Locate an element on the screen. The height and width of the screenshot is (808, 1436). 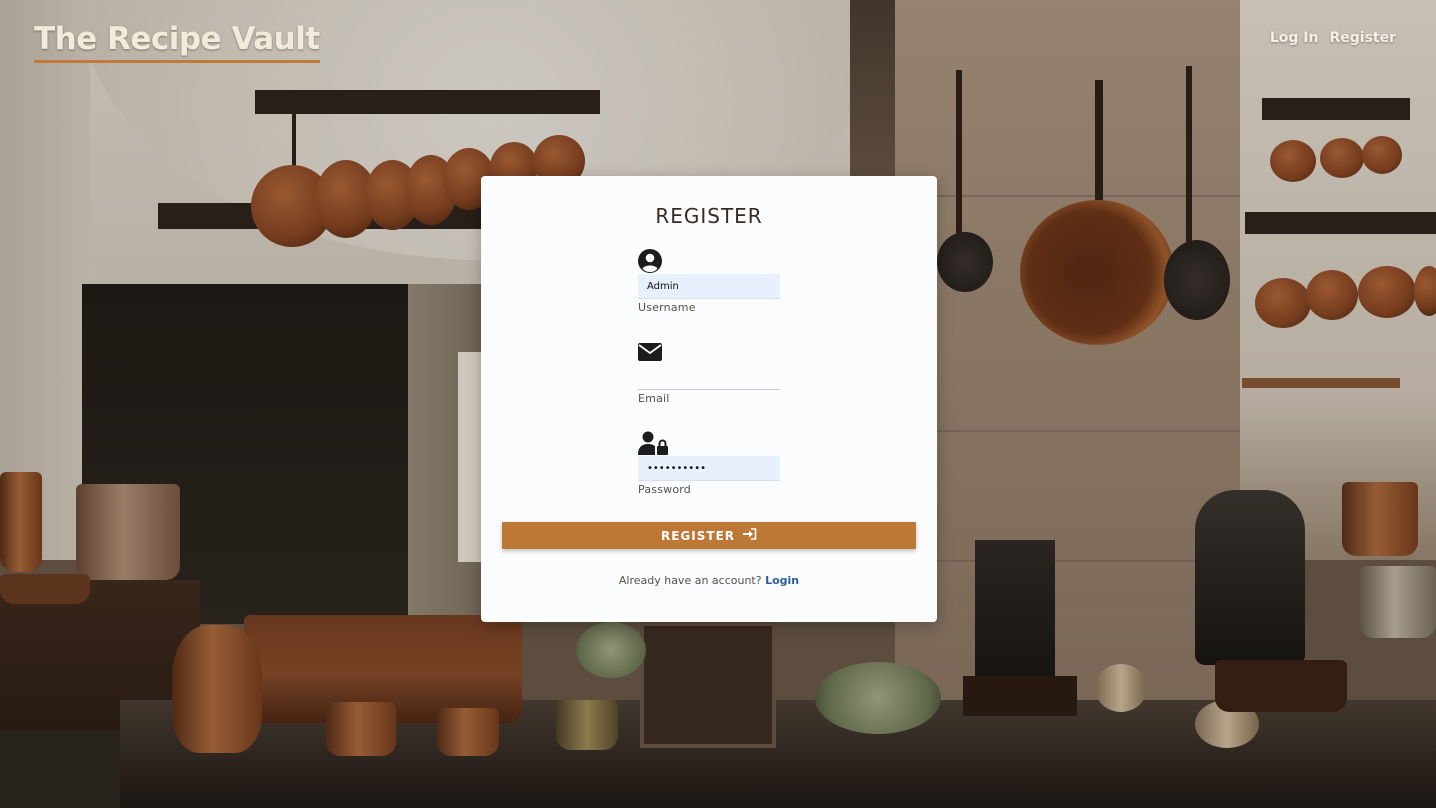
email-field: Email is located at coordinates (709, 372).